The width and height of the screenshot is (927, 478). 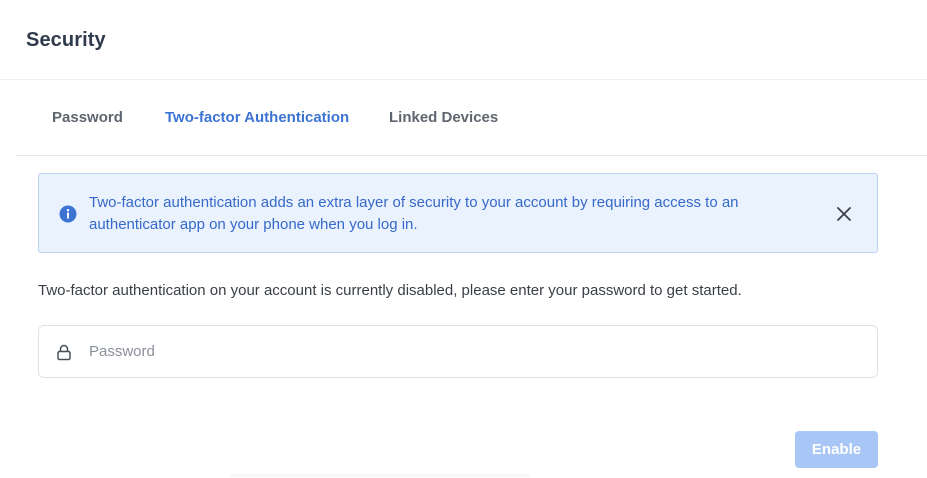 I want to click on tab-linked-devices: Linked Devices, so click(x=443, y=117).